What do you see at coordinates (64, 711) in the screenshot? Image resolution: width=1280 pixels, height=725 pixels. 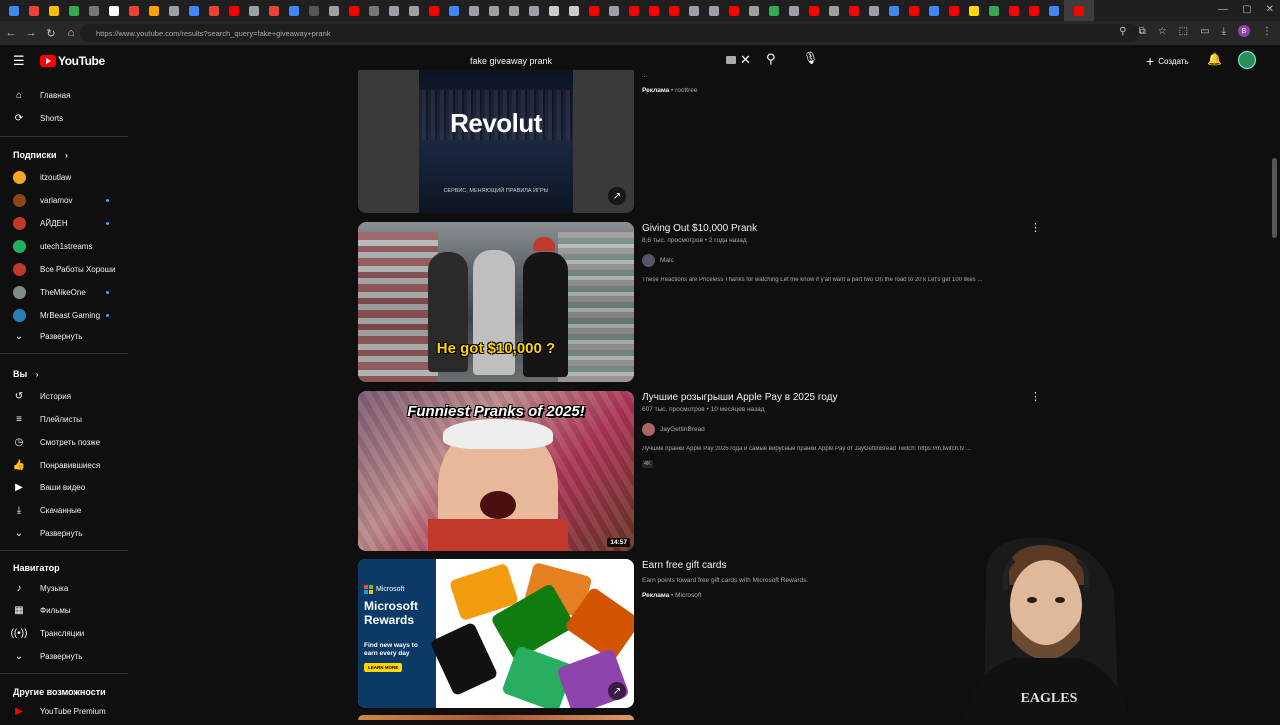 I see `sidebar-item-premium: ▶ YouTube Premium` at bounding box center [64, 711].